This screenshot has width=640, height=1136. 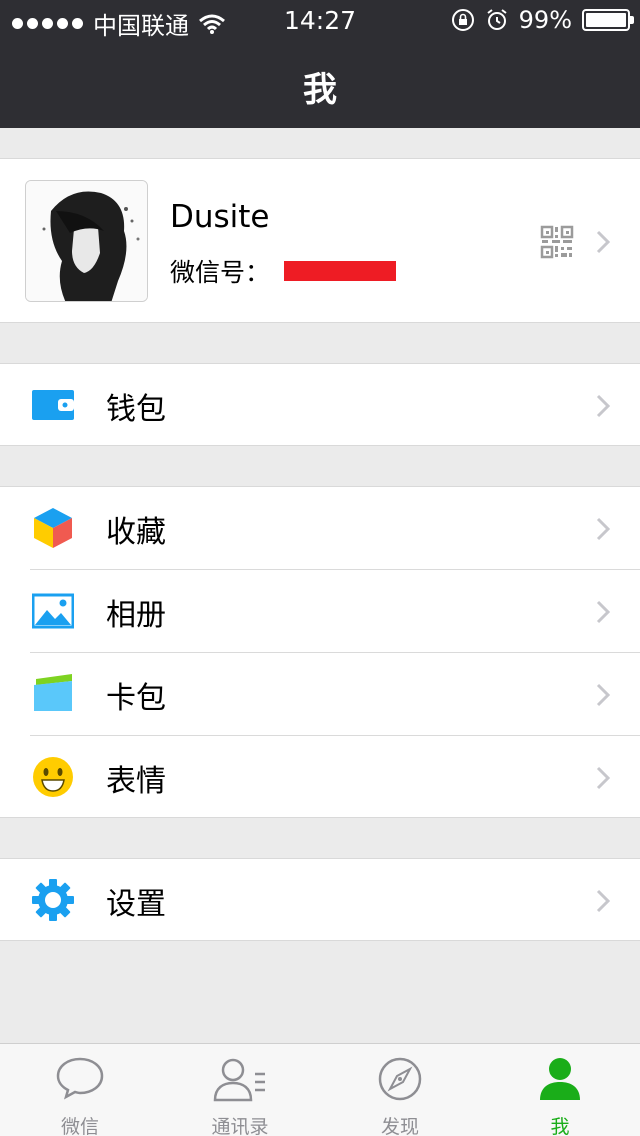 I want to click on menu-item-album: 相册, so click(x=320, y=611).